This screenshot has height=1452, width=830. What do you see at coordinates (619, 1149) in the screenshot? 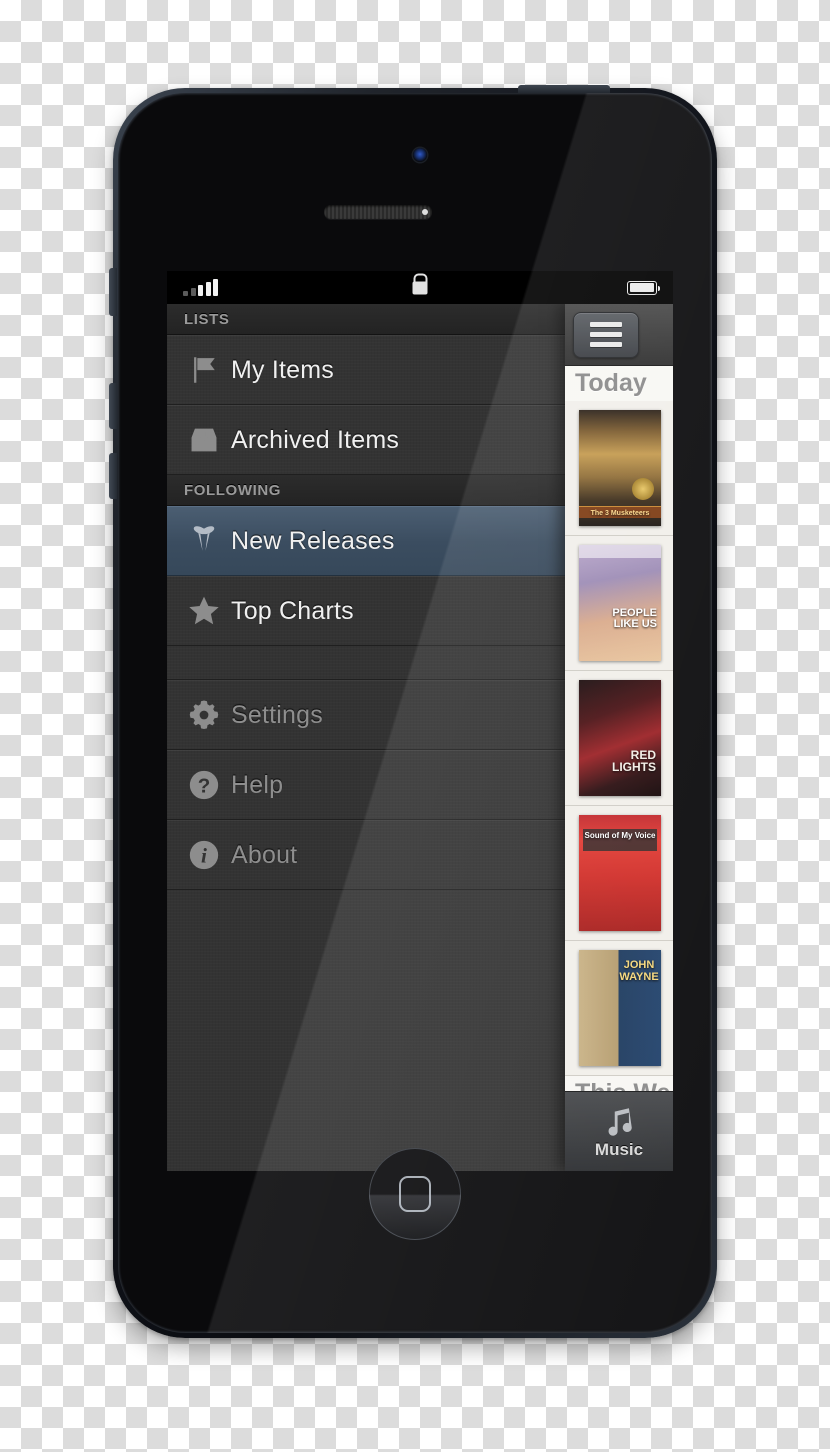
I see `tab-music-label: Music` at bounding box center [619, 1149].